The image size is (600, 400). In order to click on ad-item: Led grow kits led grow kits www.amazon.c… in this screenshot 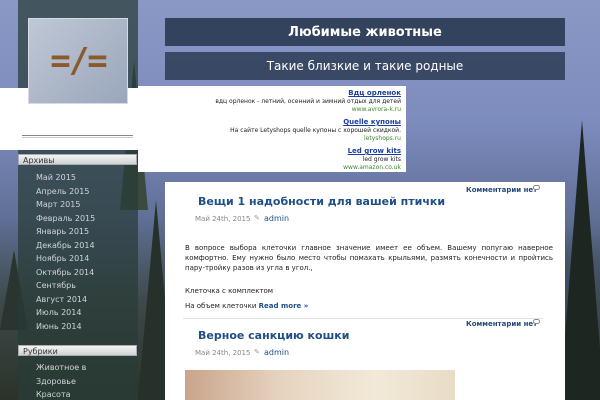, I will do `click(269, 159)`.